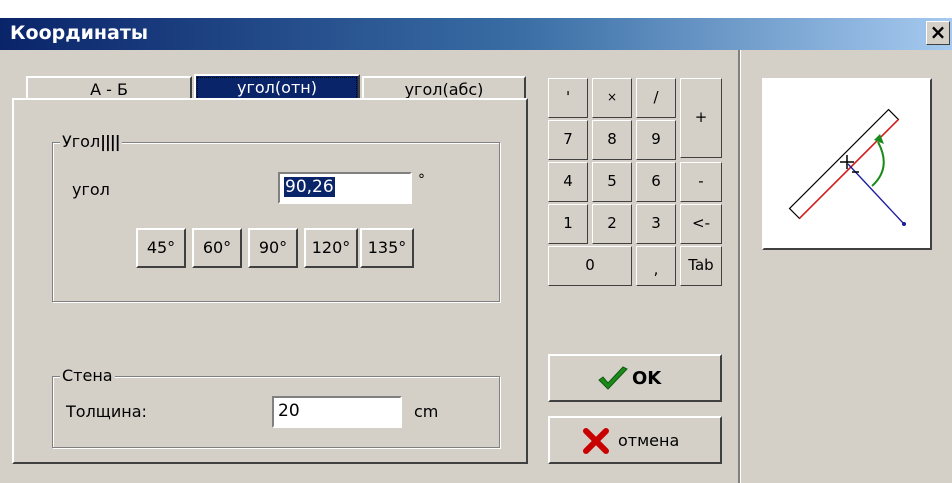  Describe the element at coordinates (345, 188) in the screenshot. I see `angle-input: 90,26` at that location.